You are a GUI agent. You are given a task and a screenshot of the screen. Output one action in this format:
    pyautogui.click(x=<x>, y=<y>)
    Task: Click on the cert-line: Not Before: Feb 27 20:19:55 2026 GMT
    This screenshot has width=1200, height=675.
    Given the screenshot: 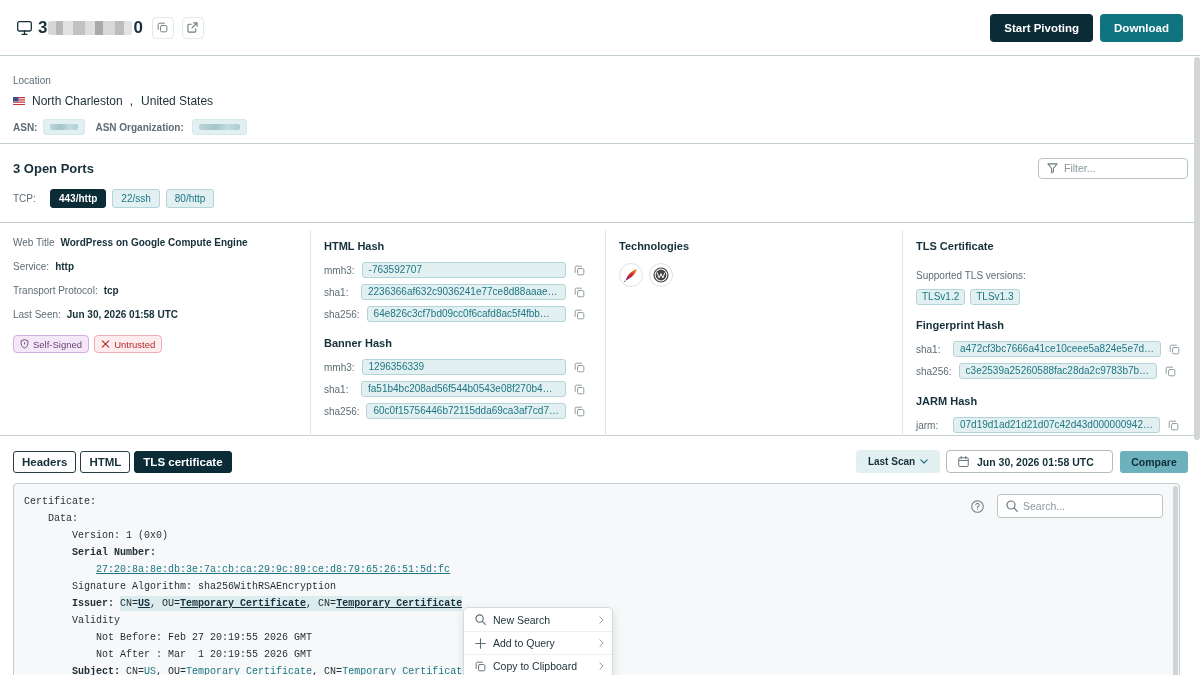 What is the action you would take?
    pyautogui.click(x=204, y=637)
    